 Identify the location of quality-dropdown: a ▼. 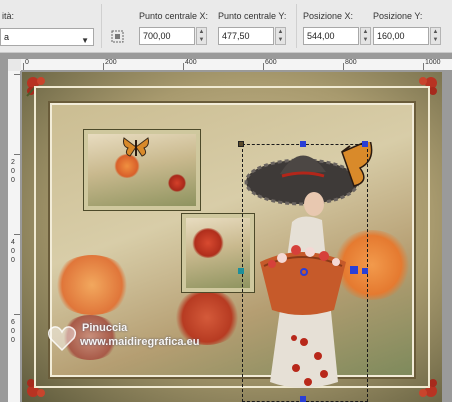
(47, 37).